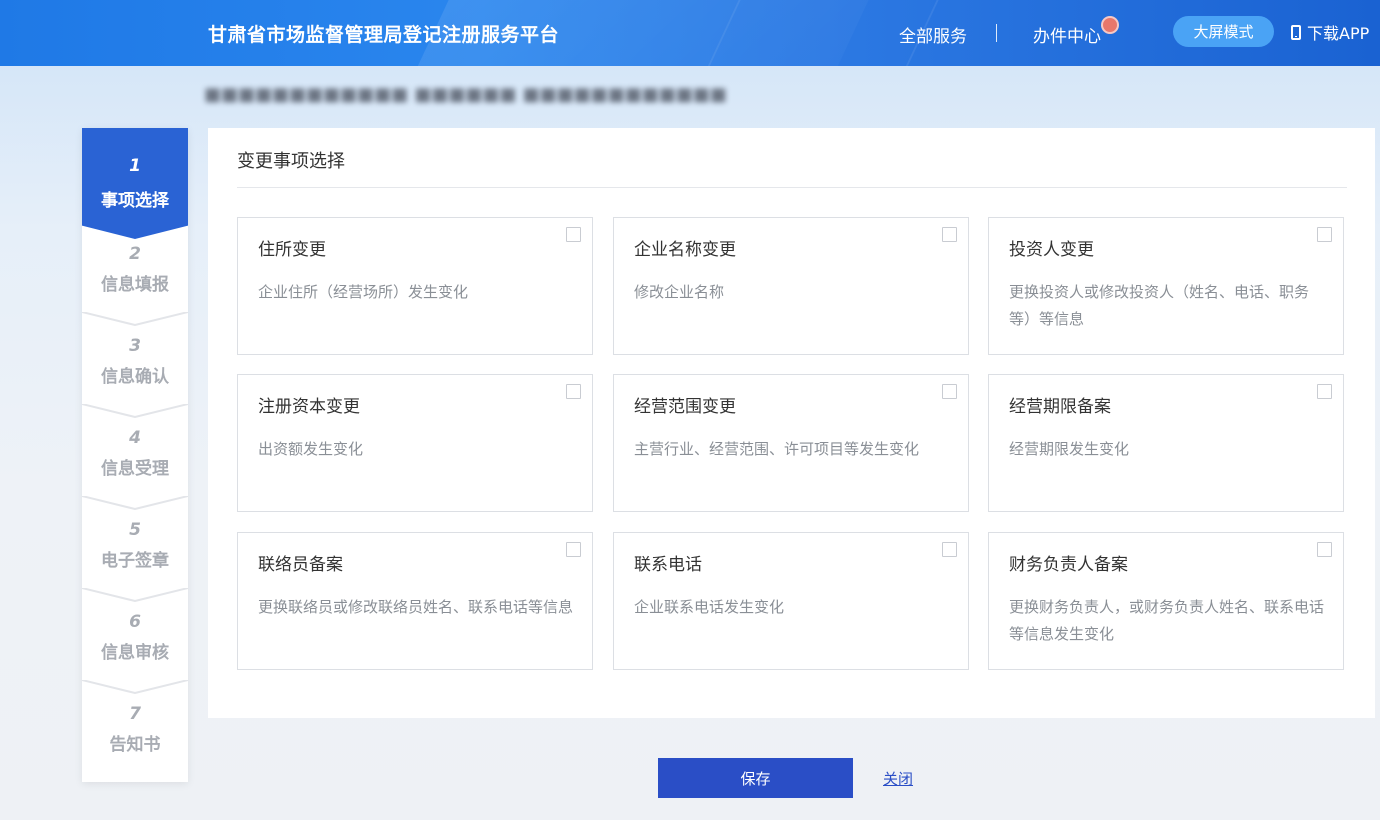 The image size is (1380, 820). Describe the element at coordinates (135, 346) in the screenshot. I see `step-number: 3` at that location.